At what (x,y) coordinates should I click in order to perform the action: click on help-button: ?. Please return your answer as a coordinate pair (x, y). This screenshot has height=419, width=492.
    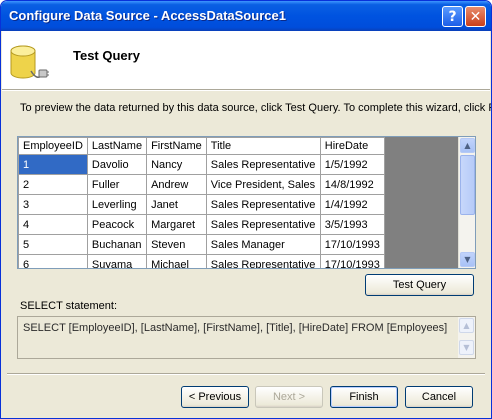
    Looking at the image, I should click on (452, 16).